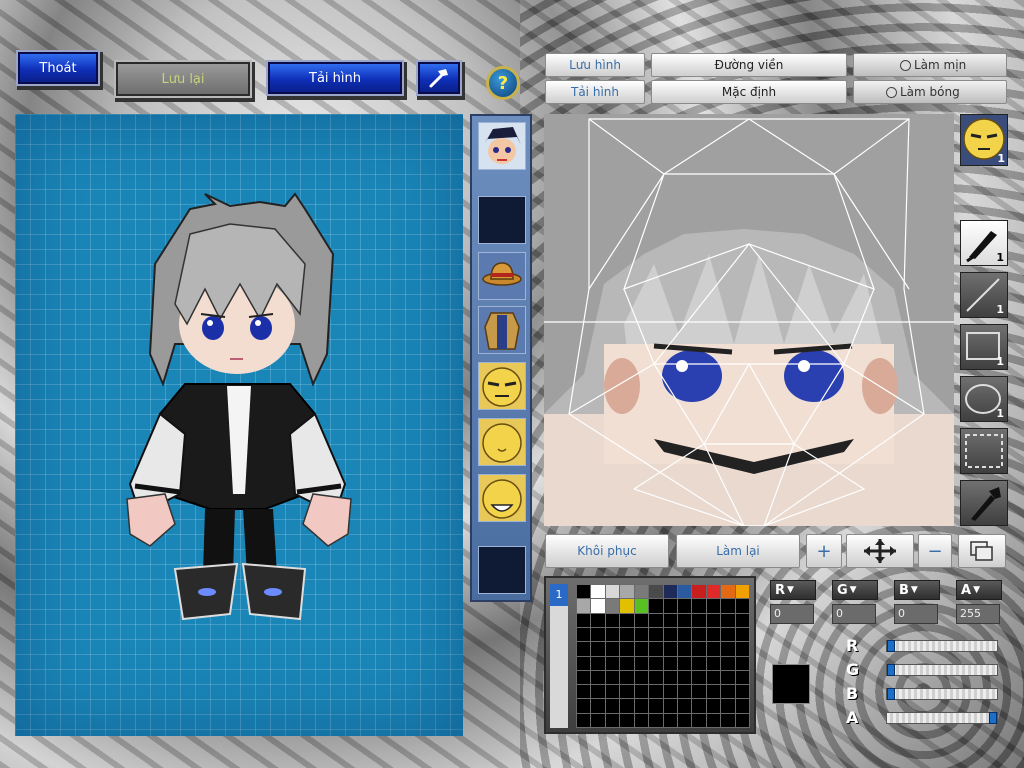  Describe the element at coordinates (502, 146) in the screenshot. I see `part-slot-character` at that location.